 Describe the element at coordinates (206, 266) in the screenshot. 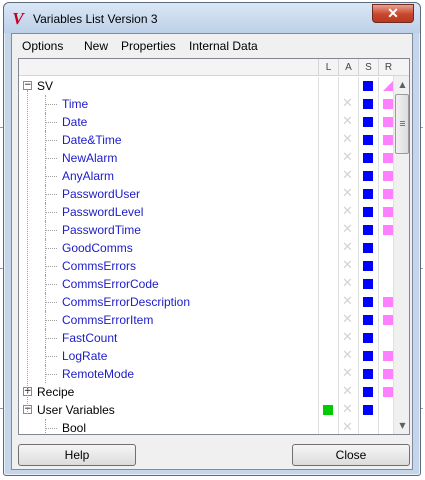

I see `tree-item: CommsErrors ✕` at that location.